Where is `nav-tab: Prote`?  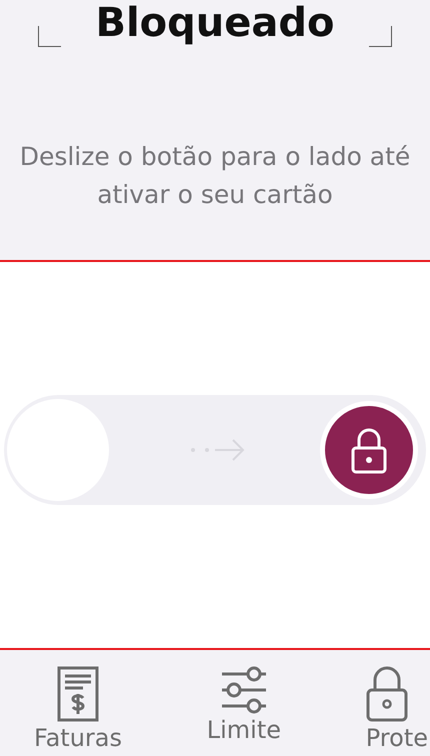
nav-tab: Prote is located at coordinates (397, 703).